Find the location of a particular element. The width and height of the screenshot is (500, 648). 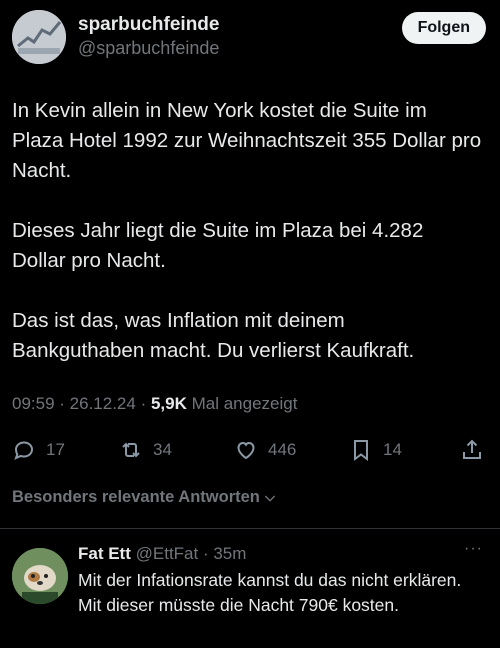

replies-sort-label: Besonders relevante Antworten is located at coordinates (136, 497).